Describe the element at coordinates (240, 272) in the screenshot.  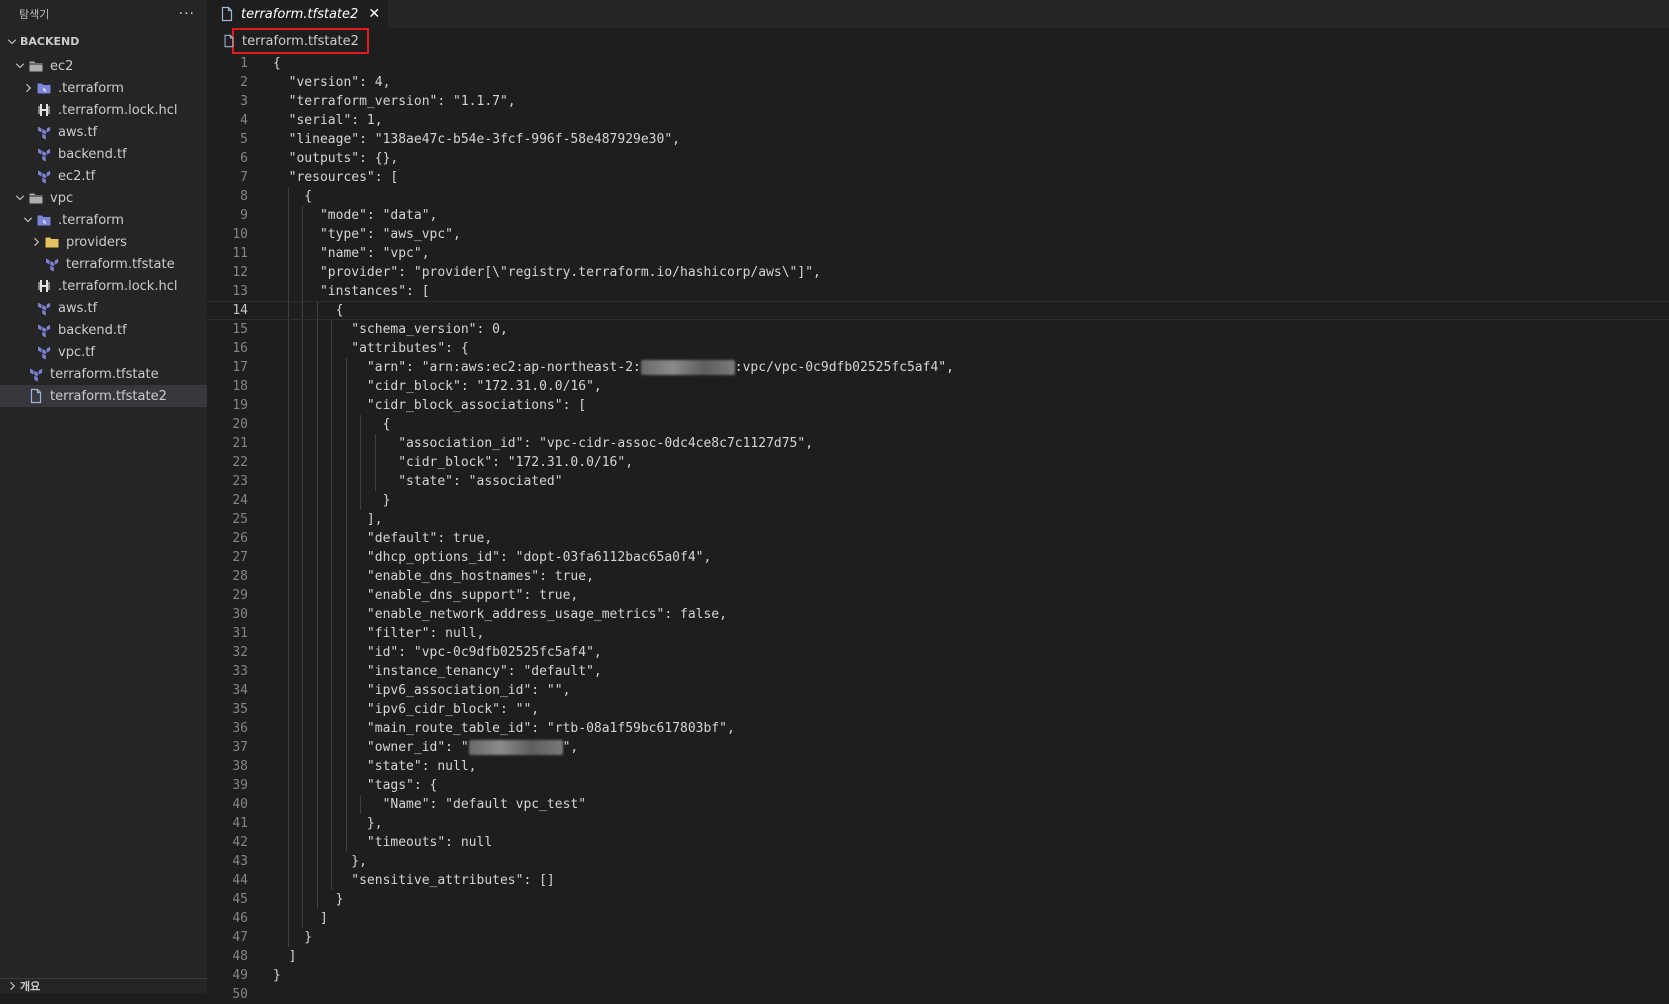
I see `line-number: 12` at that location.